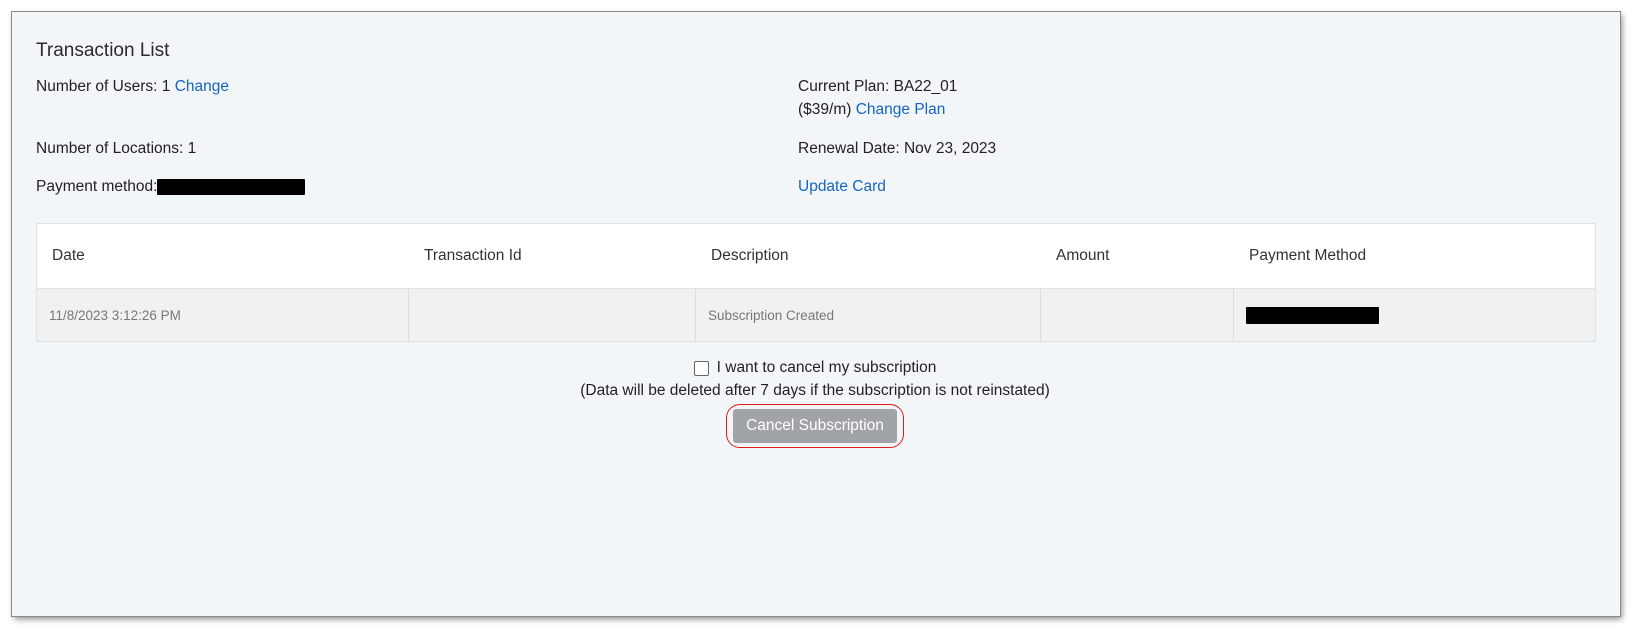 The height and width of the screenshot is (629, 1634). Describe the element at coordinates (223, 315) in the screenshot. I see `cell-date: 11/8/2023 3:12:26 PM` at that location.